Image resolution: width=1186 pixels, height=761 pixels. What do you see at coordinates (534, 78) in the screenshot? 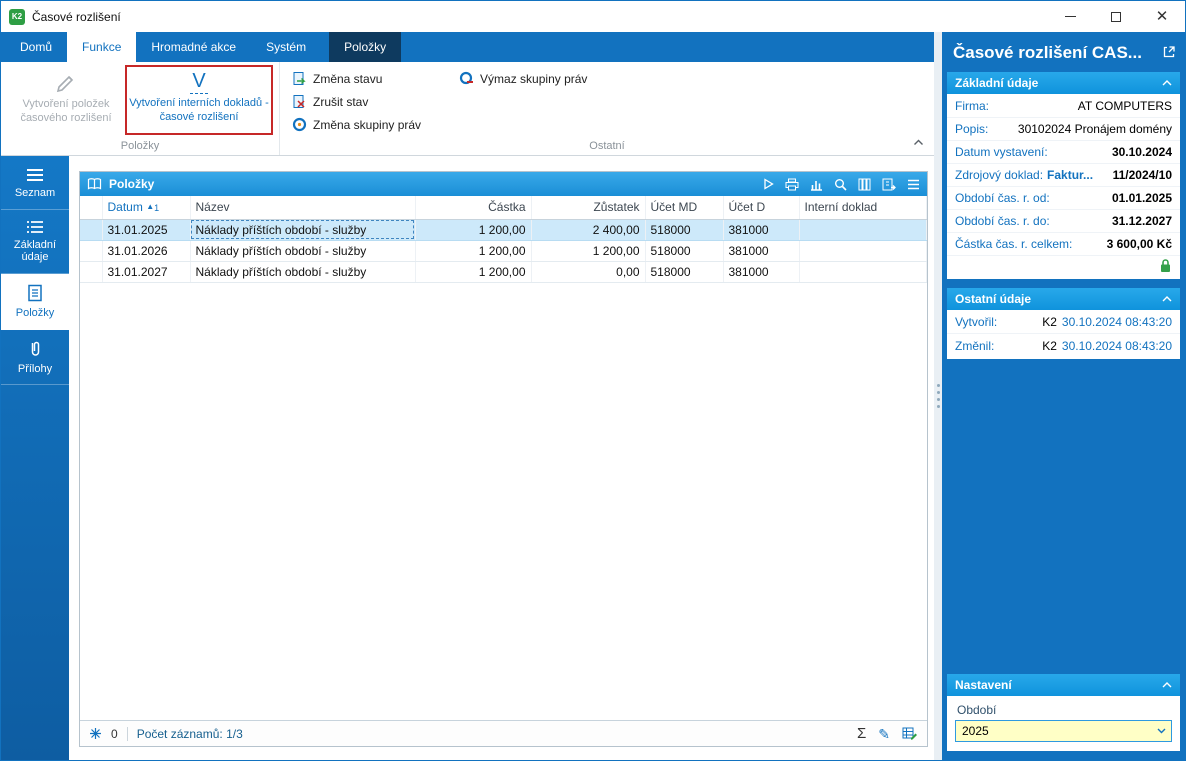
I see `delete-rights-group-label: Výmaz skupiny práv` at bounding box center [534, 78].